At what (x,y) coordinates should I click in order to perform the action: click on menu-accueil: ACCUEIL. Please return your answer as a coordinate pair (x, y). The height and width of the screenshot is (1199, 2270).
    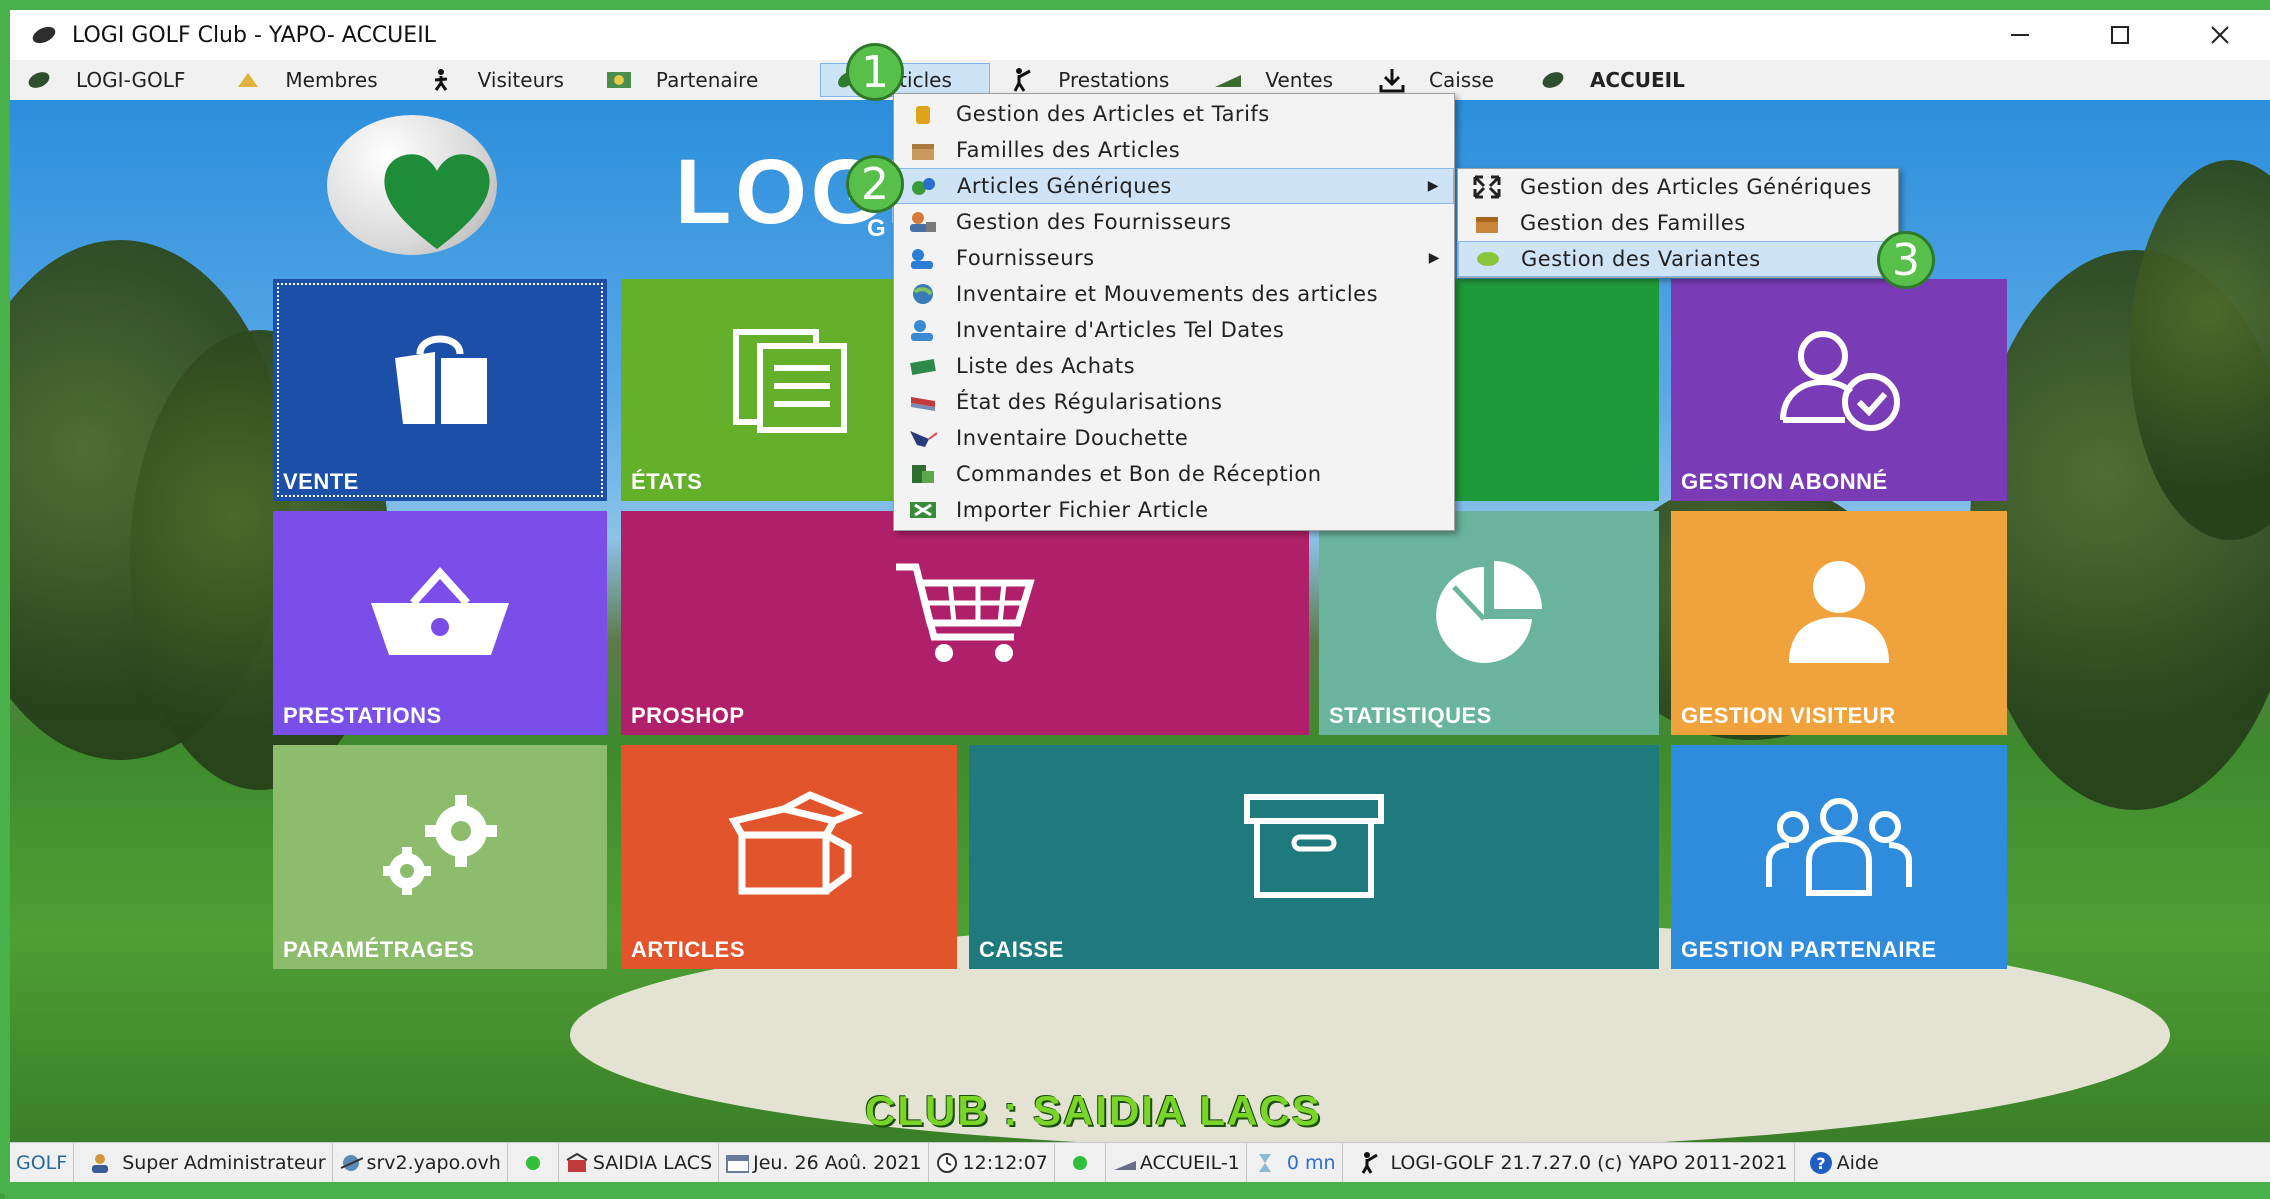
    Looking at the image, I should click on (1611, 80).